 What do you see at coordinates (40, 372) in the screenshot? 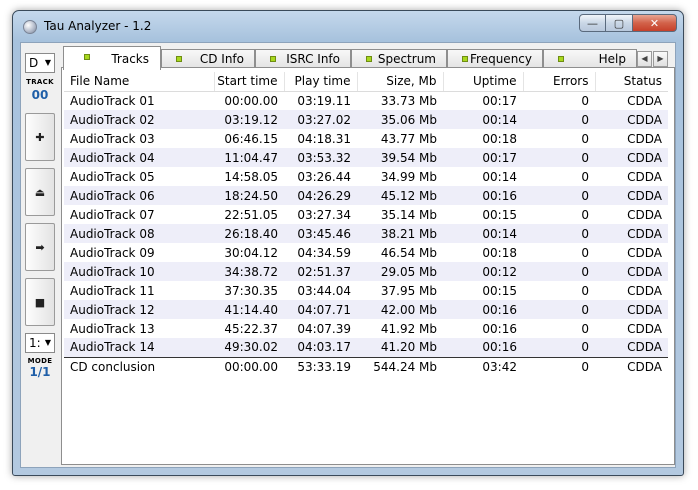
I see `mode-value: 1/1` at bounding box center [40, 372].